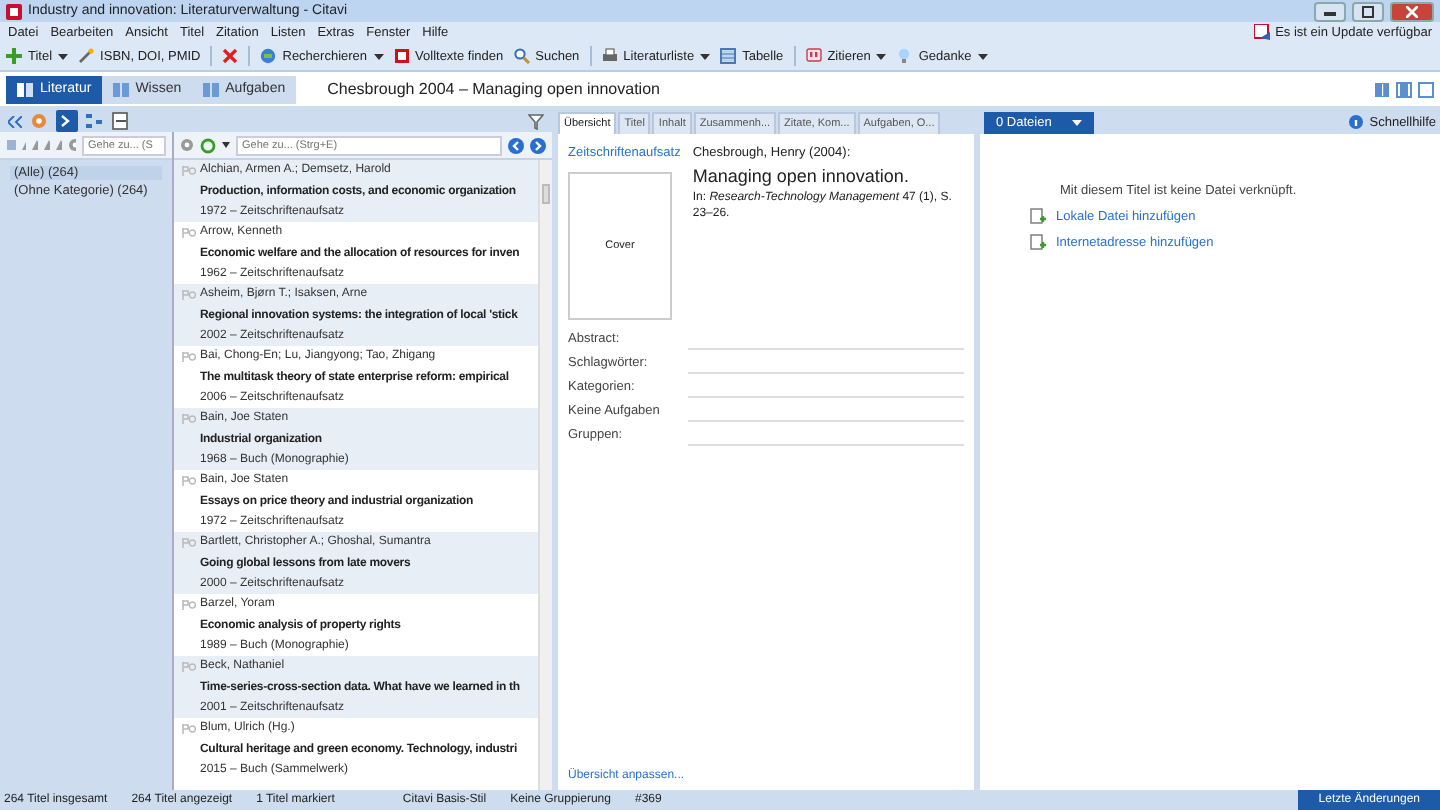 The height and width of the screenshot is (810, 1440). What do you see at coordinates (208, 145) in the screenshot?
I see `refresh-icon` at bounding box center [208, 145].